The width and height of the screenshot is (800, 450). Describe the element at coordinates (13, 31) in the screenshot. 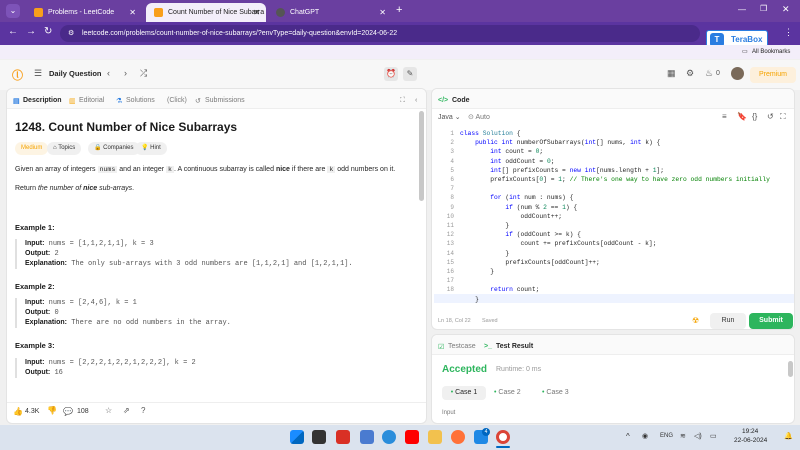

I see `back-arrow-icon: ←` at that location.